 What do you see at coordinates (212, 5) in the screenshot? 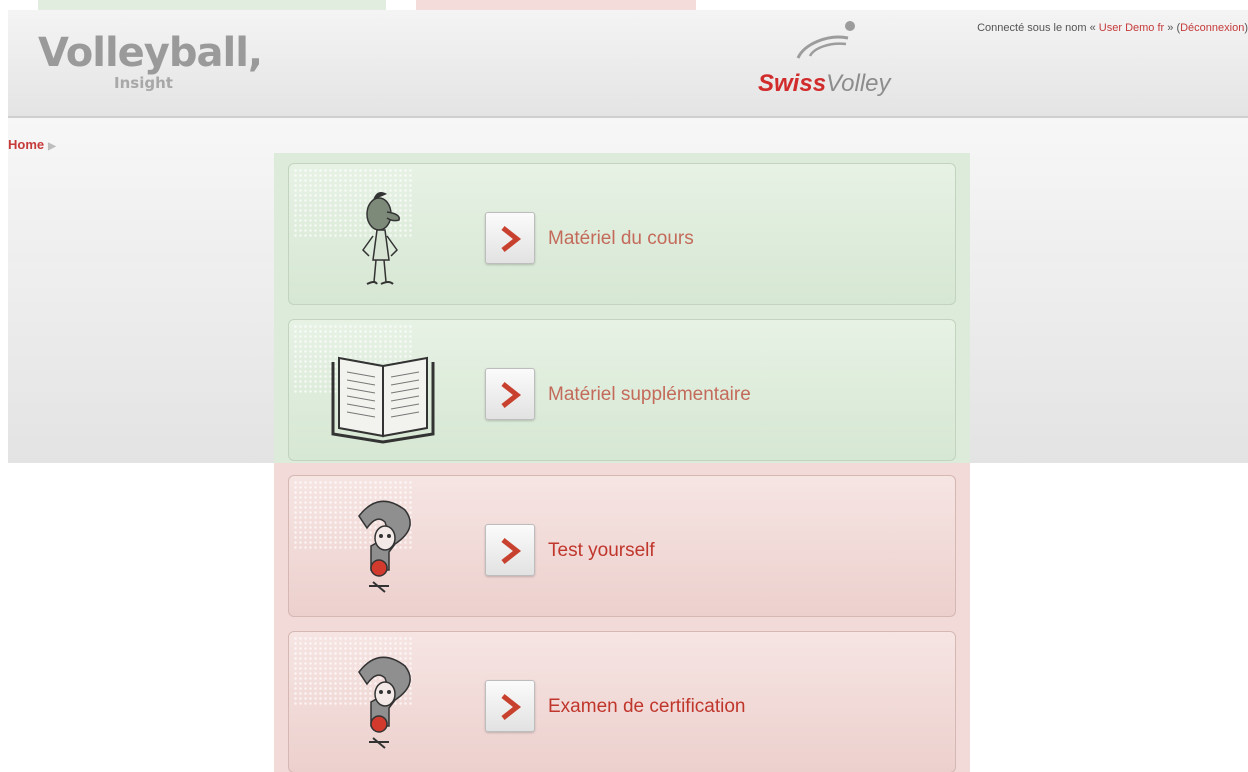
I see `top-tab-green` at bounding box center [212, 5].